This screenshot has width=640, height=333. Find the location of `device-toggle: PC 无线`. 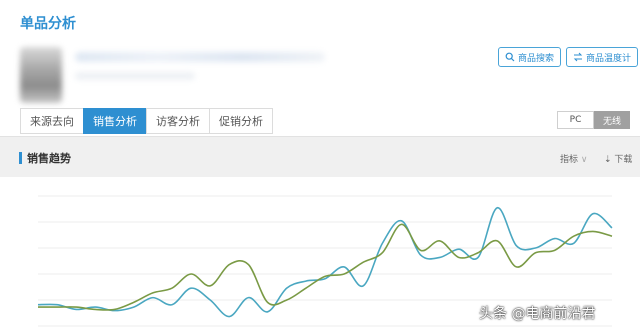

device-toggle: PC 无线 is located at coordinates (593, 120).